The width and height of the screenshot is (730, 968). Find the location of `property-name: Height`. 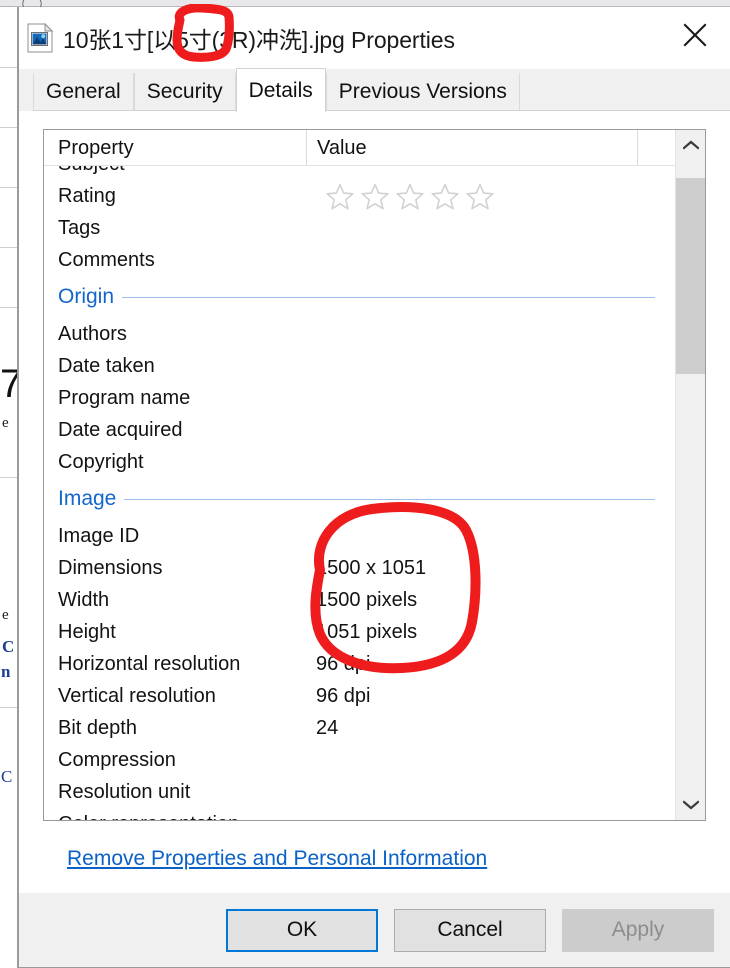

property-name: Height is located at coordinates (87, 631).